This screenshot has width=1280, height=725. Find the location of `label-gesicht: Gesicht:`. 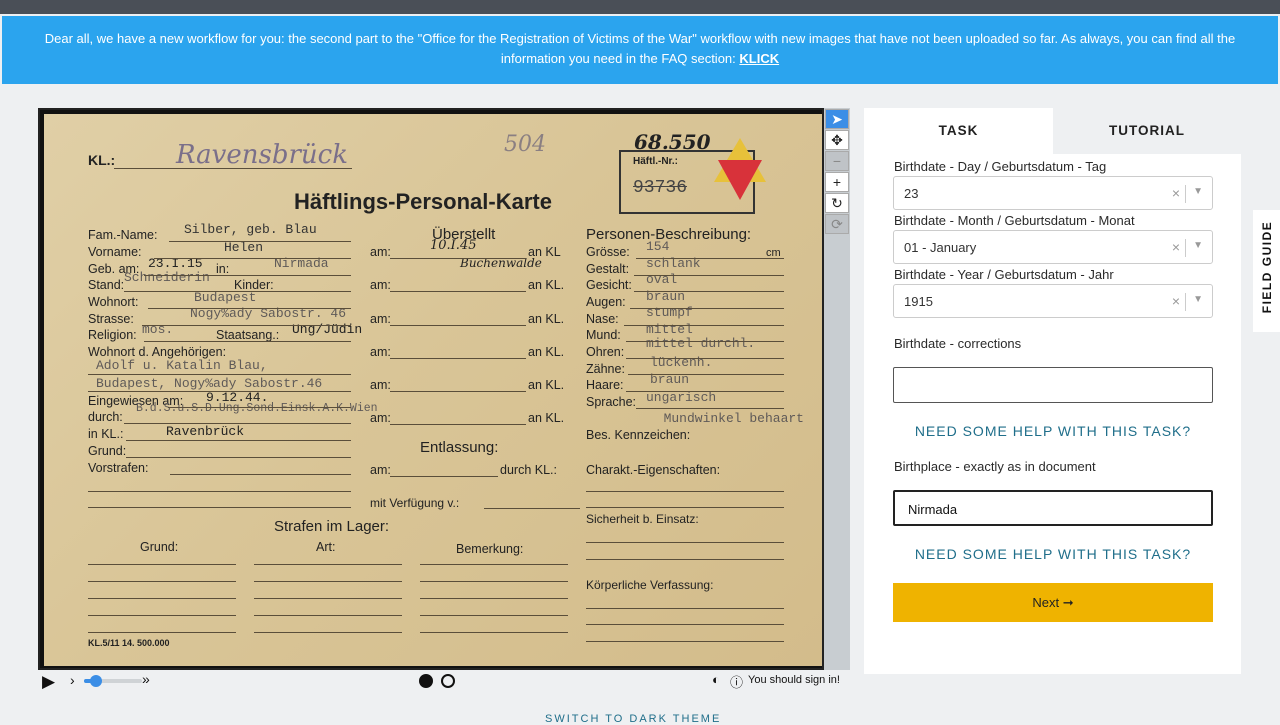

label-gesicht: Gesicht: is located at coordinates (609, 285).